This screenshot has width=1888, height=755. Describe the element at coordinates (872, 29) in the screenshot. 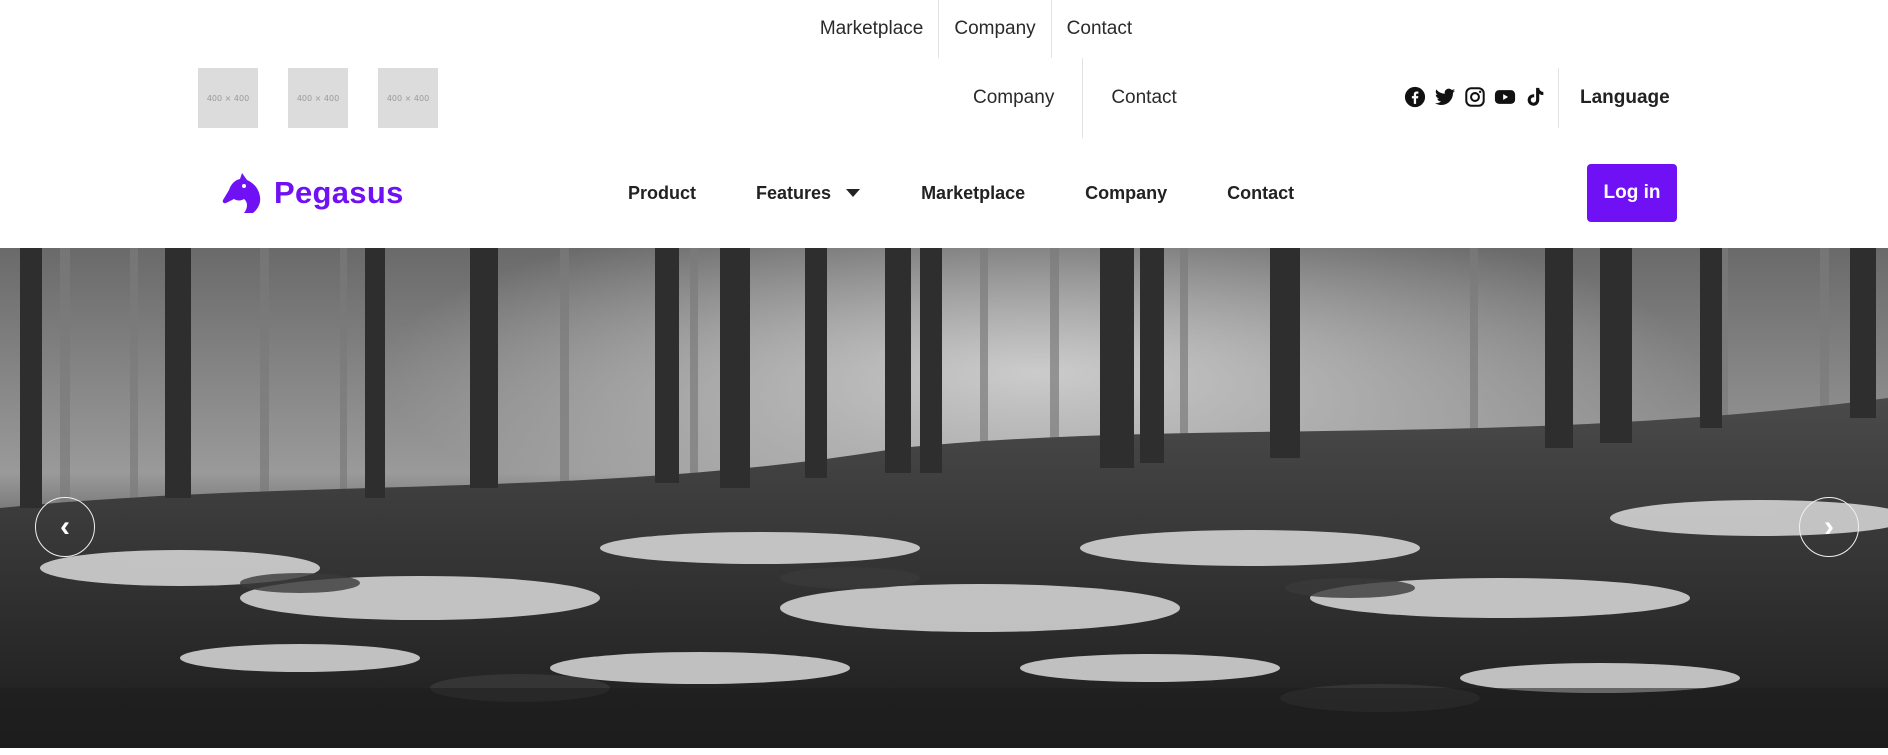

I see `top-nav-link-marketplace: Marketplace` at that location.